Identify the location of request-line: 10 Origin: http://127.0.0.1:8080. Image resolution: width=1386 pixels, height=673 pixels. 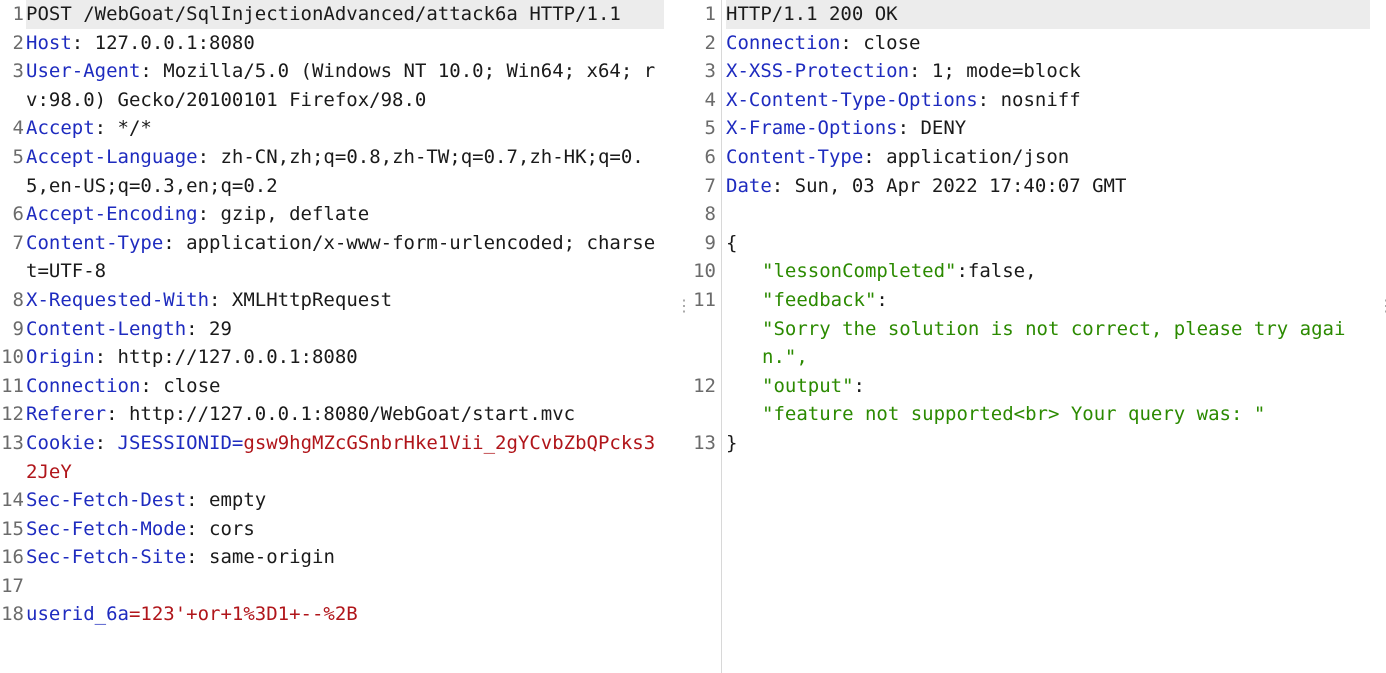
(332, 357).